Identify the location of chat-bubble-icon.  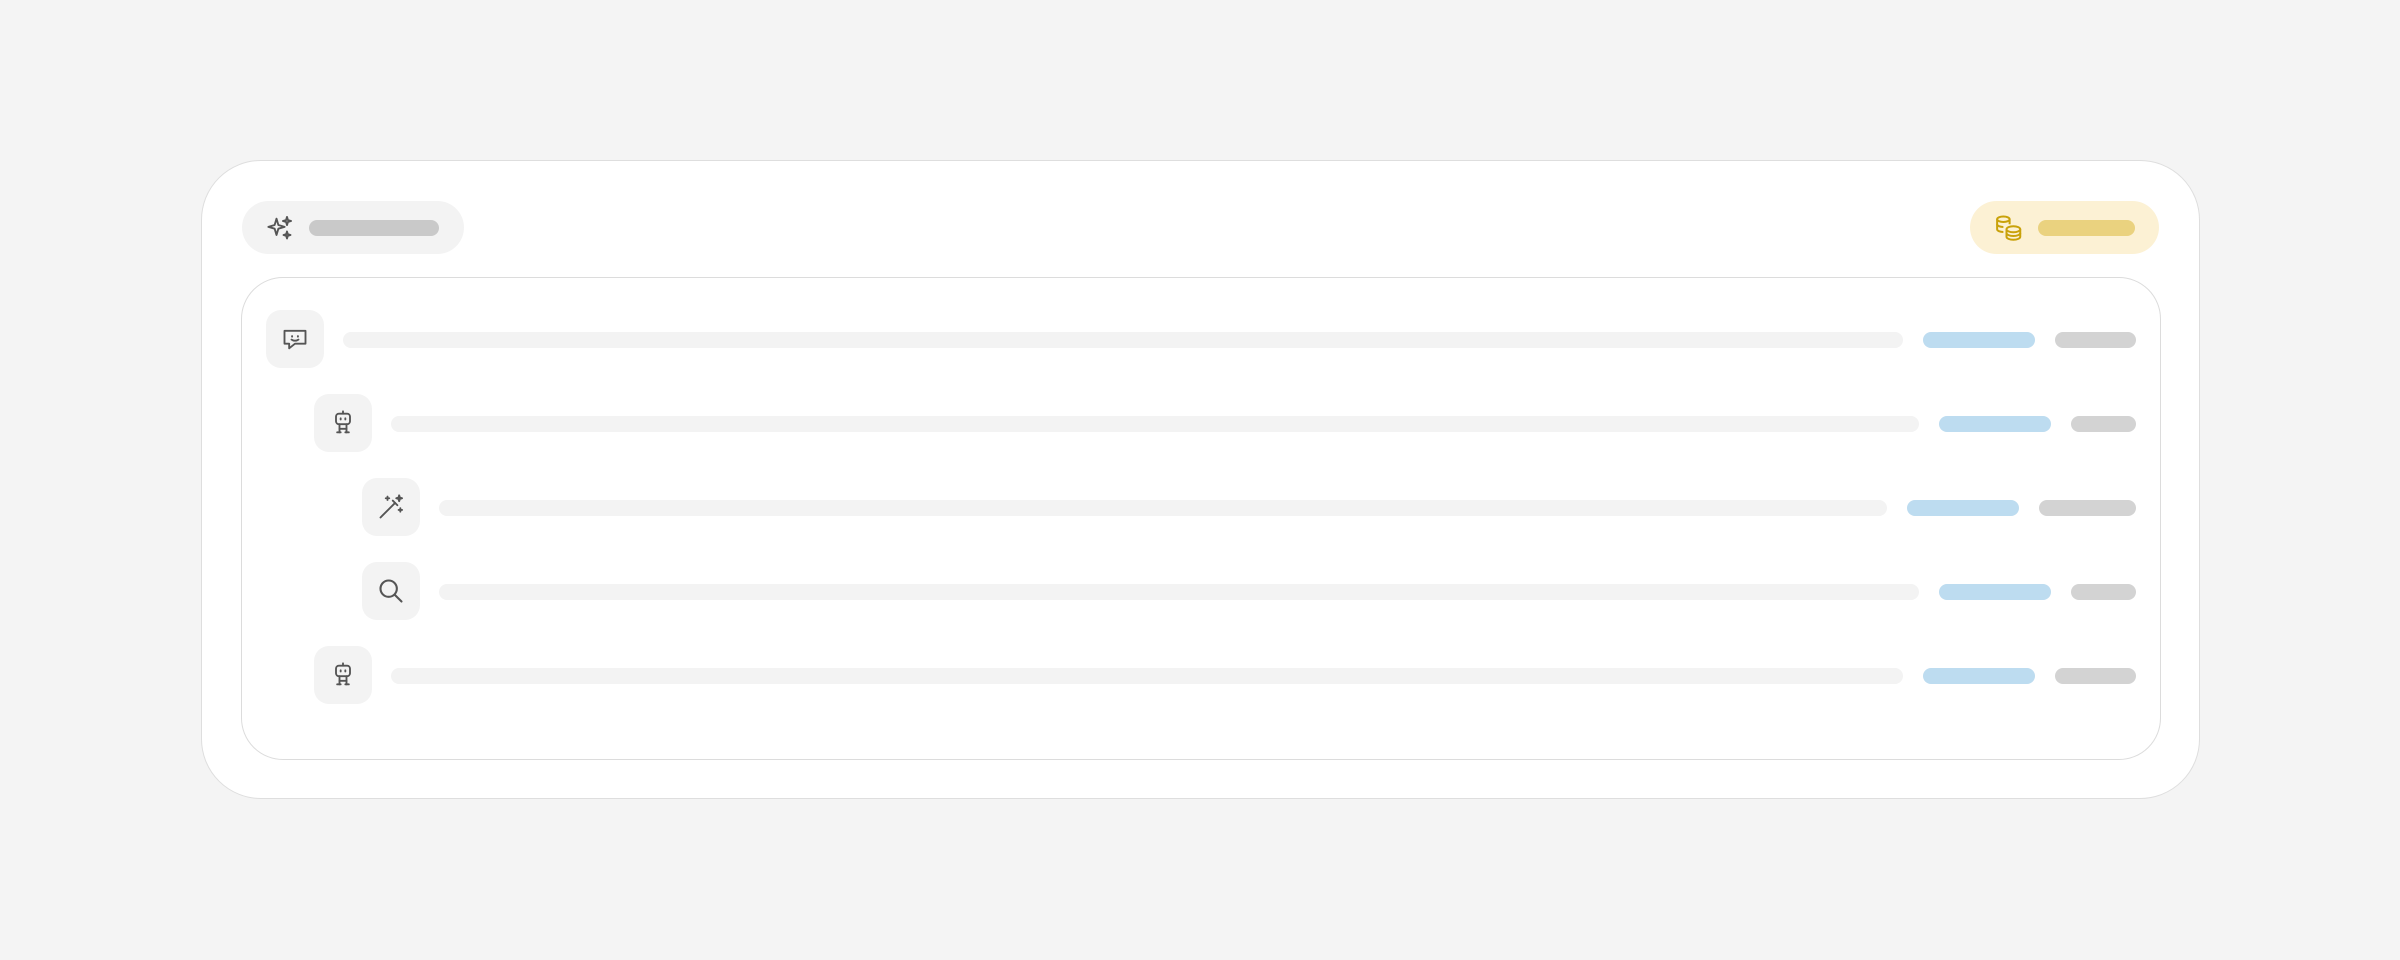
(295, 339).